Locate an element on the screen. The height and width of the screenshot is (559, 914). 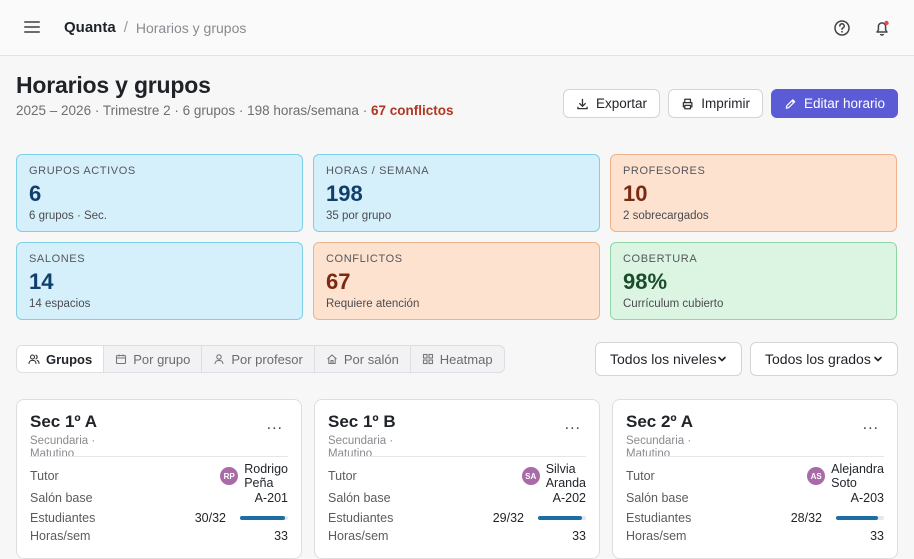
tutor-row: Tutor AS Alejandra Soto is located at coordinates (755, 476).